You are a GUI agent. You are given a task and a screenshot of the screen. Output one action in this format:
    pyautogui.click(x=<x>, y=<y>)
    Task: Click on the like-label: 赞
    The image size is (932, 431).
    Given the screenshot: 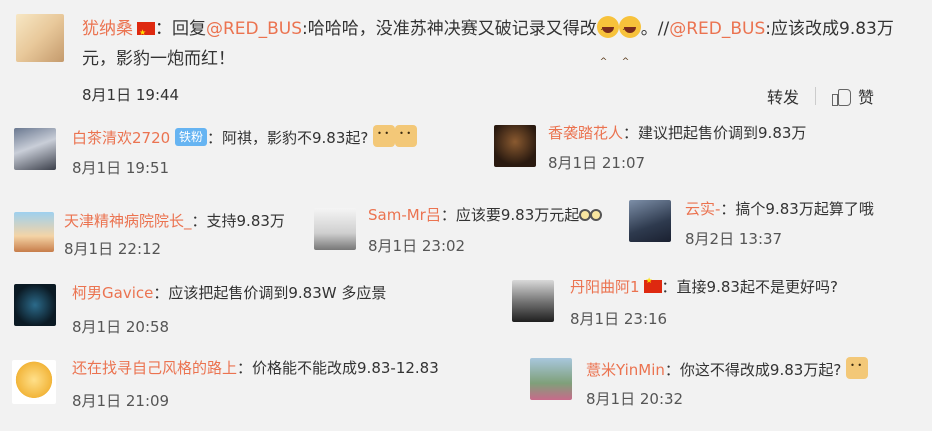 What is the action you would take?
    pyautogui.click(x=865, y=97)
    